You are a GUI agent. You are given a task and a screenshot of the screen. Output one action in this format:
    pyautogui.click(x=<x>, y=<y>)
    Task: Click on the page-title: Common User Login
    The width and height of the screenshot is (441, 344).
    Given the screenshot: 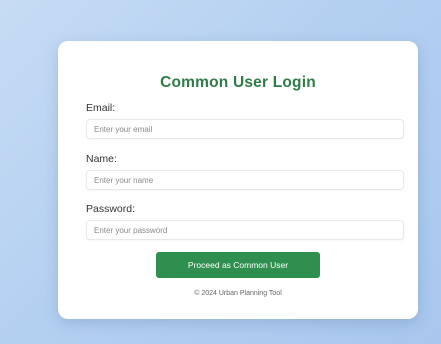 What is the action you would take?
    pyautogui.click(x=238, y=82)
    